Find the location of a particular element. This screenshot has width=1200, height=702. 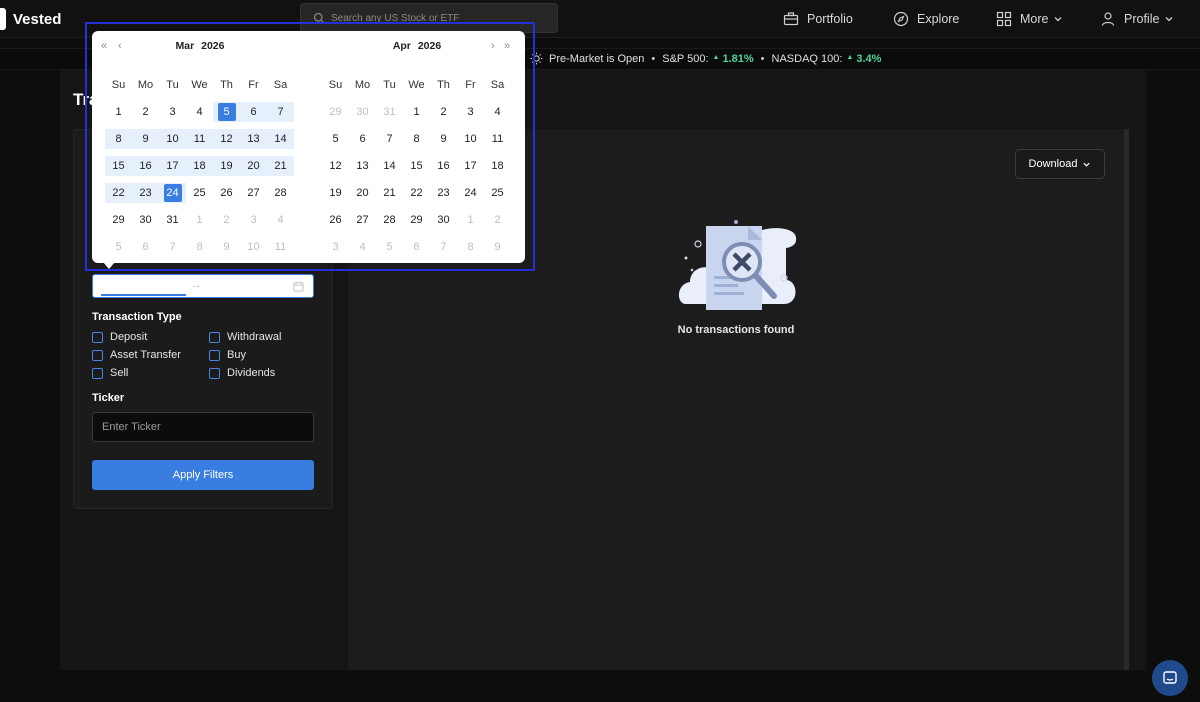

calendar-day: 12 is located at coordinates (335, 166).